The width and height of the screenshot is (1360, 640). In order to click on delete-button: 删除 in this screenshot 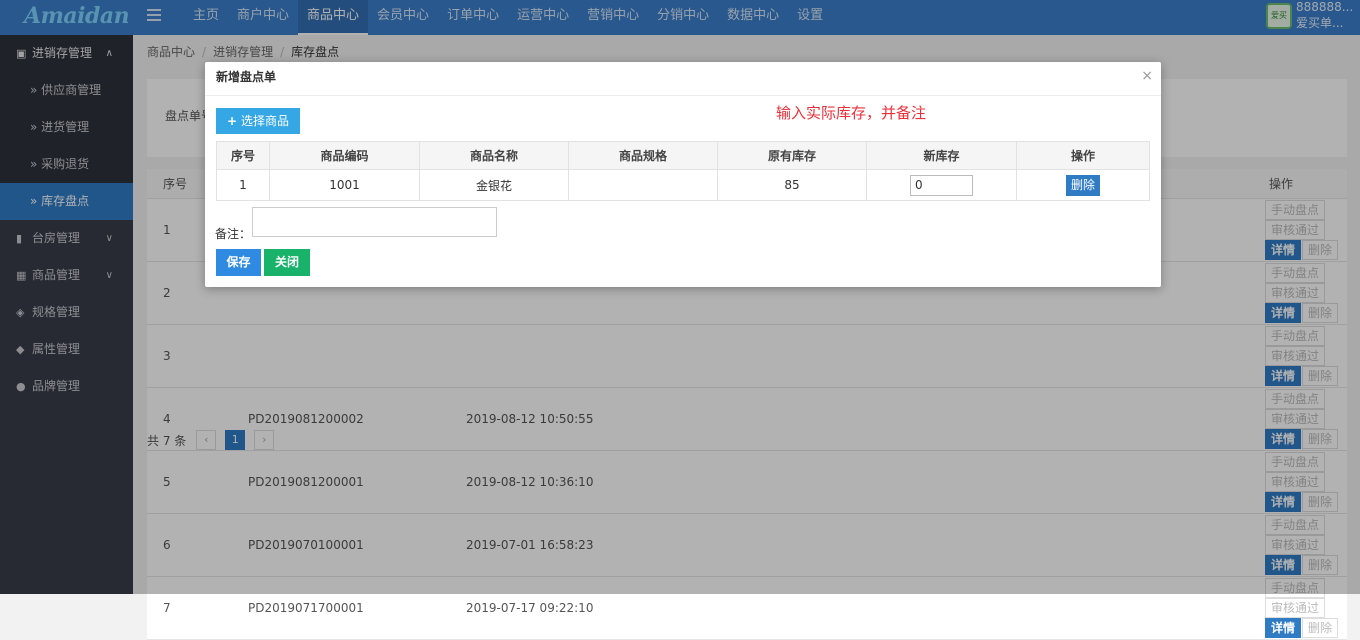, I will do `click(1320, 627)`.